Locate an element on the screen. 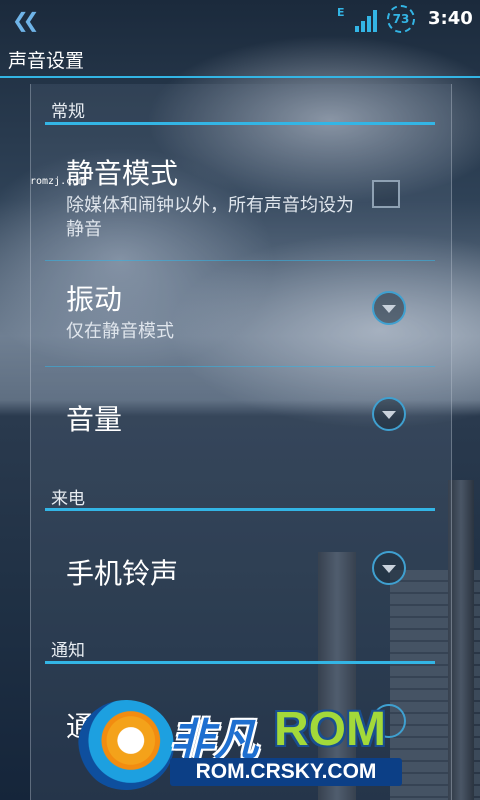 The width and height of the screenshot is (480, 800). category-incoming-call: 来电 is located at coordinates (68, 499).